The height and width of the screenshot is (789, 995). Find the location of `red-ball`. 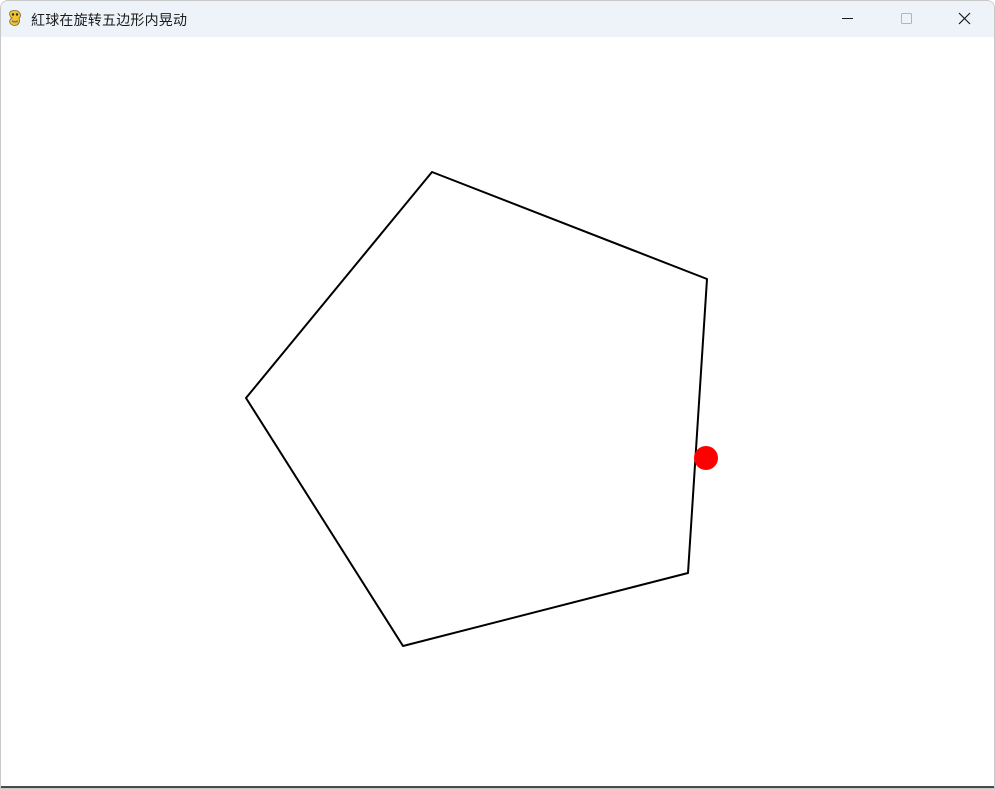

red-ball is located at coordinates (706, 458).